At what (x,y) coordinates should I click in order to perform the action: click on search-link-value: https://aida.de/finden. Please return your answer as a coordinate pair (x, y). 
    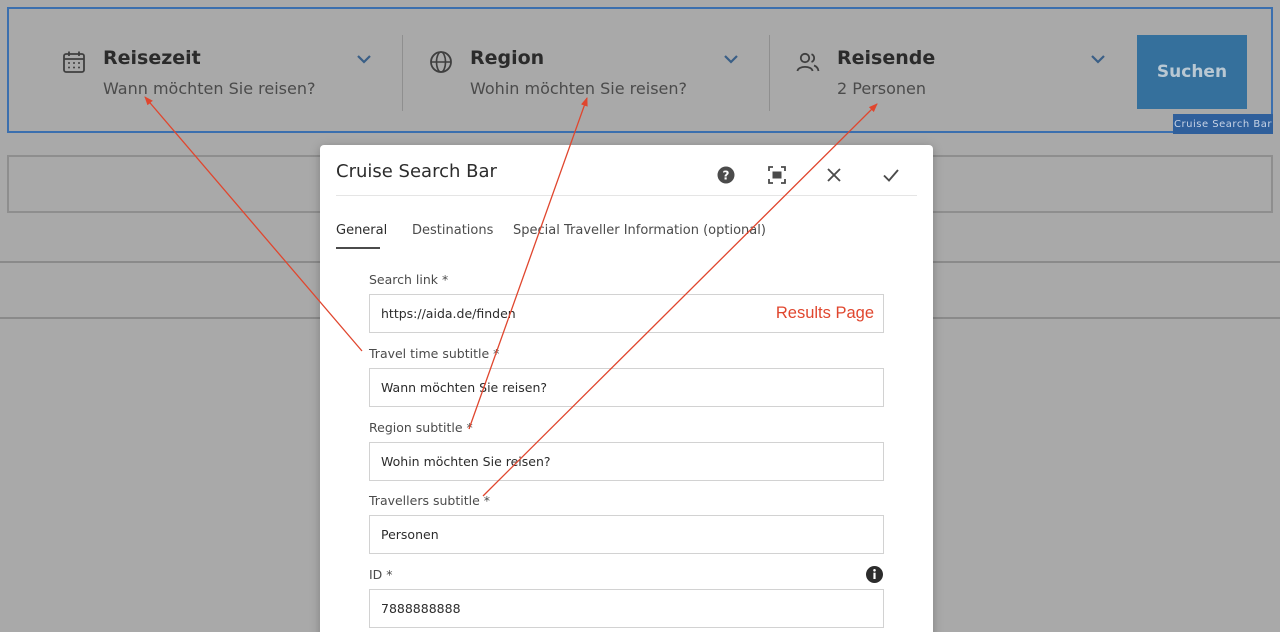
    Looking at the image, I should click on (448, 313).